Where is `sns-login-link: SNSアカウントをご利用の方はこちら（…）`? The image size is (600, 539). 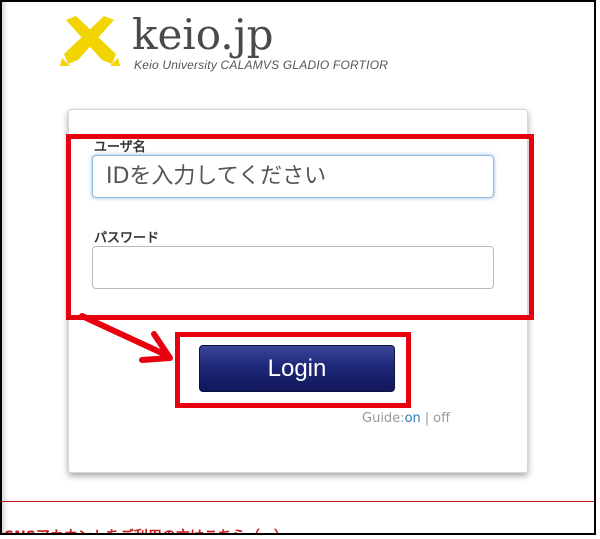 sns-login-link: SNSアカウントをご利用の方はこちら（…） is located at coordinates (146, 529).